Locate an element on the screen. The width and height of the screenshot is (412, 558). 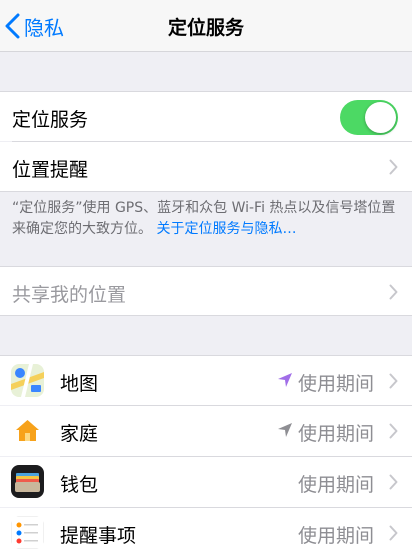
app-name: 家庭 is located at coordinates (79, 434).